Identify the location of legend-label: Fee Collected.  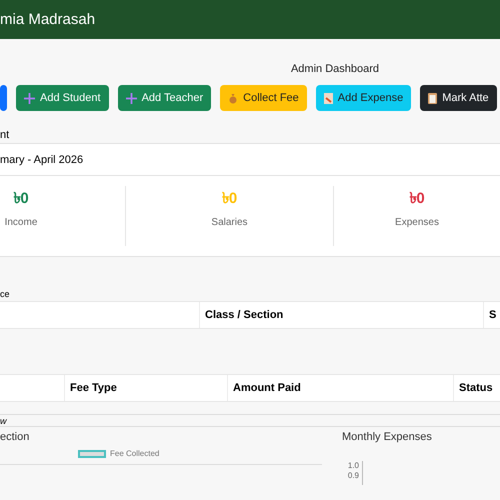
(135, 453).